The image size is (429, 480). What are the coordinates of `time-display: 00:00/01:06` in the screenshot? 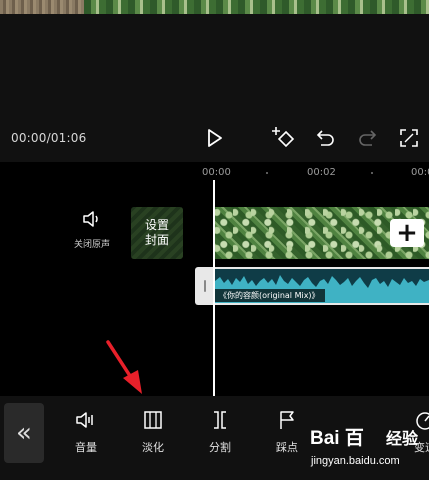 It's located at (49, 138).